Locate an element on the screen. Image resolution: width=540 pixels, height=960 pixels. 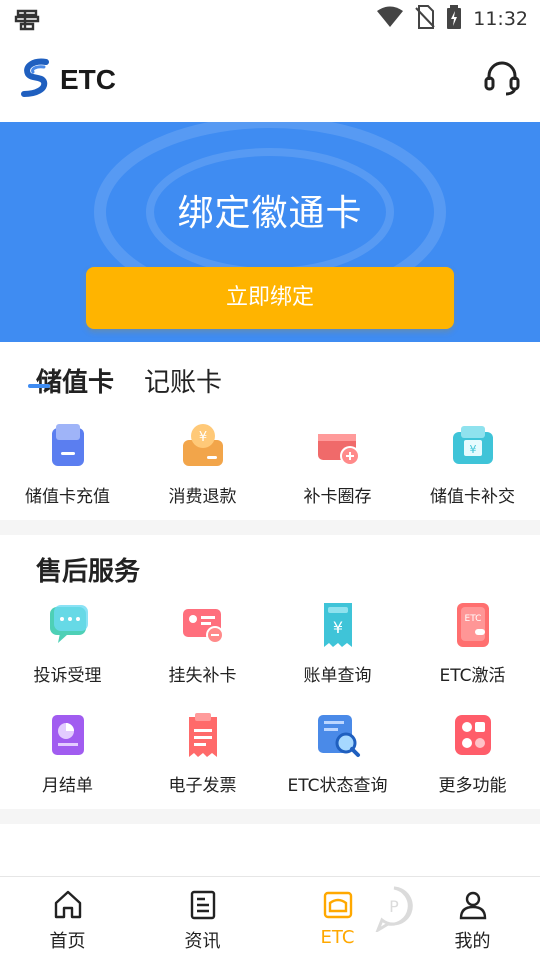
invoice-button: 电子发票 is located at coordinates (202, 753).